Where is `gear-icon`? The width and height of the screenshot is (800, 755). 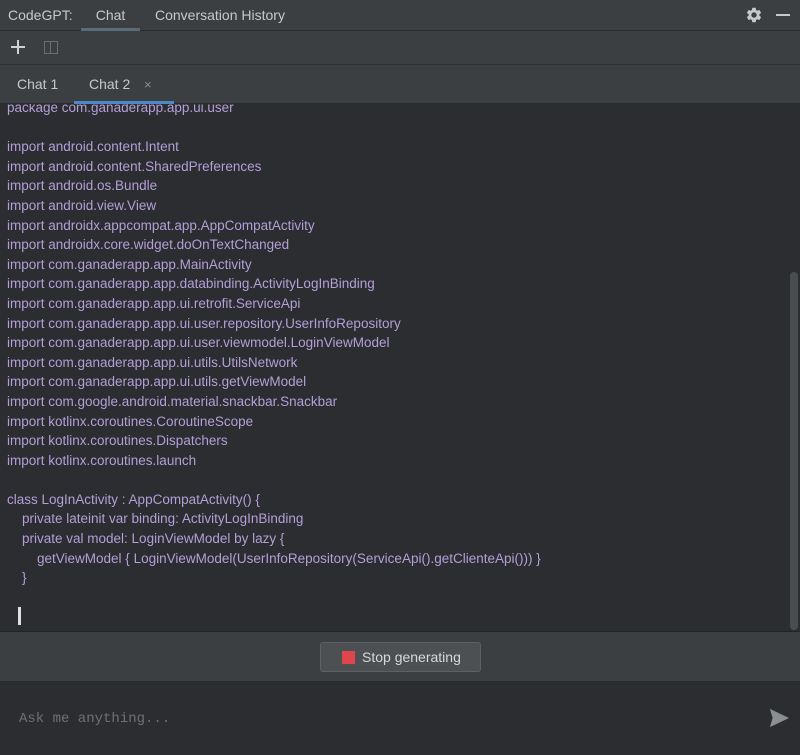
gear-icon is located at coordinates (754, 15).